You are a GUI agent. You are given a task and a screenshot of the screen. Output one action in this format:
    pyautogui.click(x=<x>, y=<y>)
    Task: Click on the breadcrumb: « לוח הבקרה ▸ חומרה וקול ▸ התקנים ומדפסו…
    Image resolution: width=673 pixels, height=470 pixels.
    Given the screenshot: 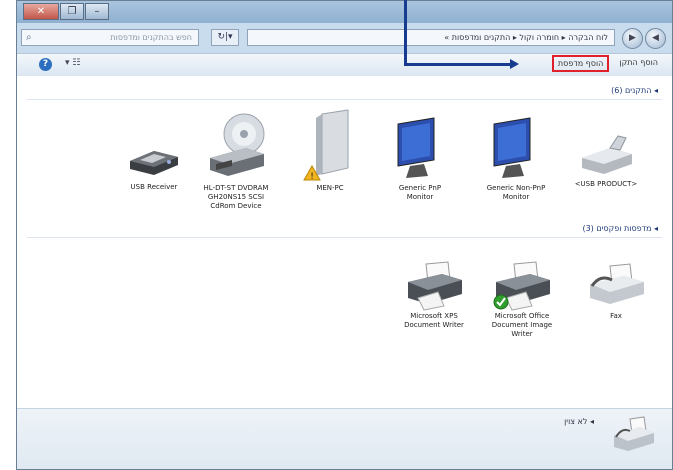 What is the action you would take?
    pyautogui.click(x=431, y=37)
    